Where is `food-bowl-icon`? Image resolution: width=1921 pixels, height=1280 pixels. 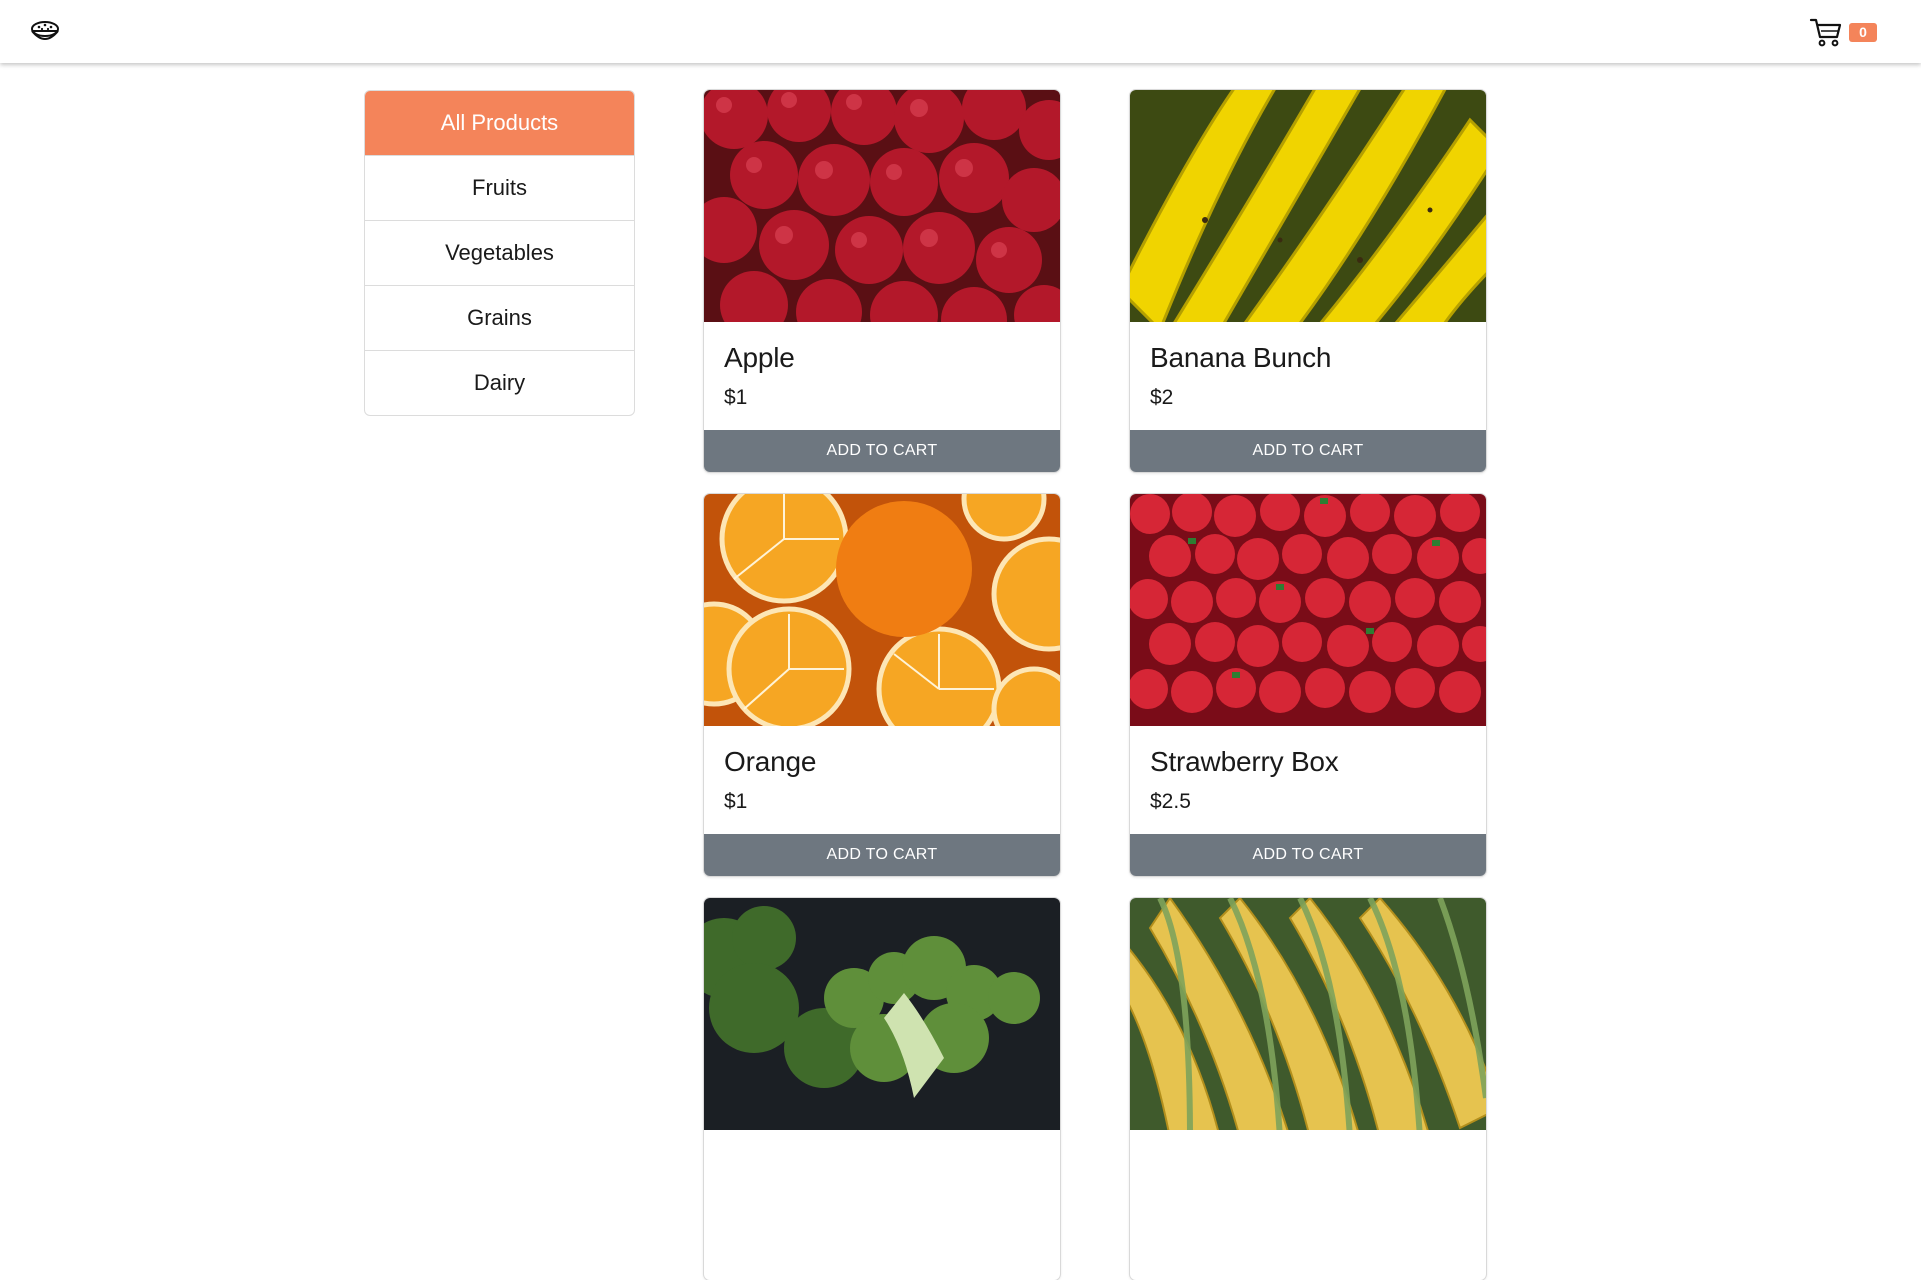 food-bowl-icon is located at coordinates (45, 32).